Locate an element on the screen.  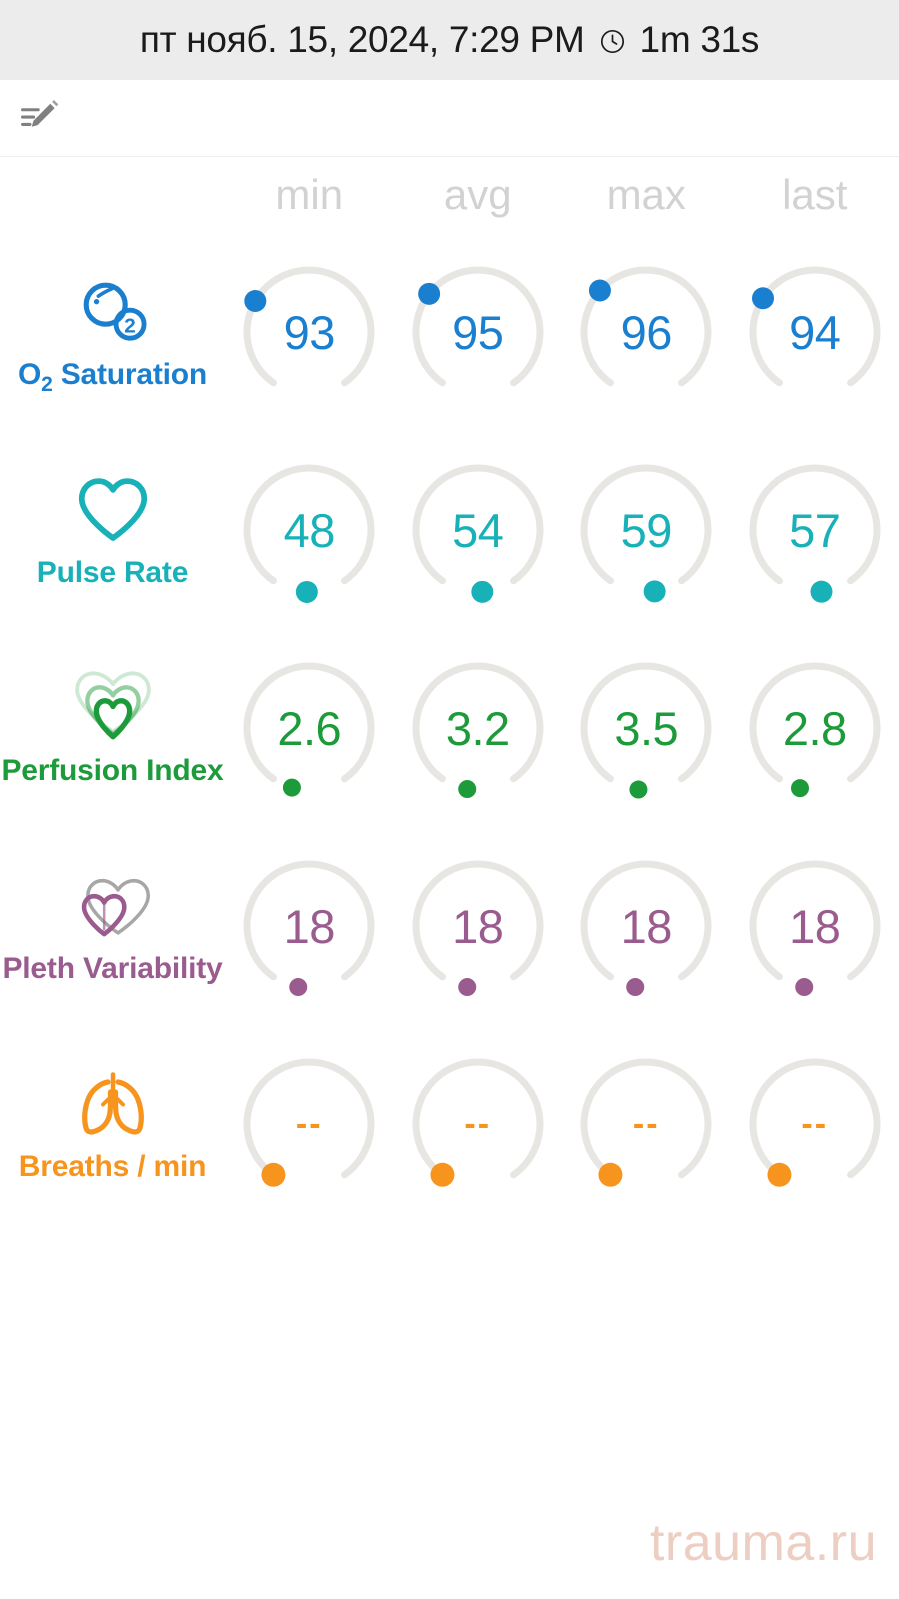
gauge-cell-pulse-rate-avg: 54 is located at coordinates (478, 530).